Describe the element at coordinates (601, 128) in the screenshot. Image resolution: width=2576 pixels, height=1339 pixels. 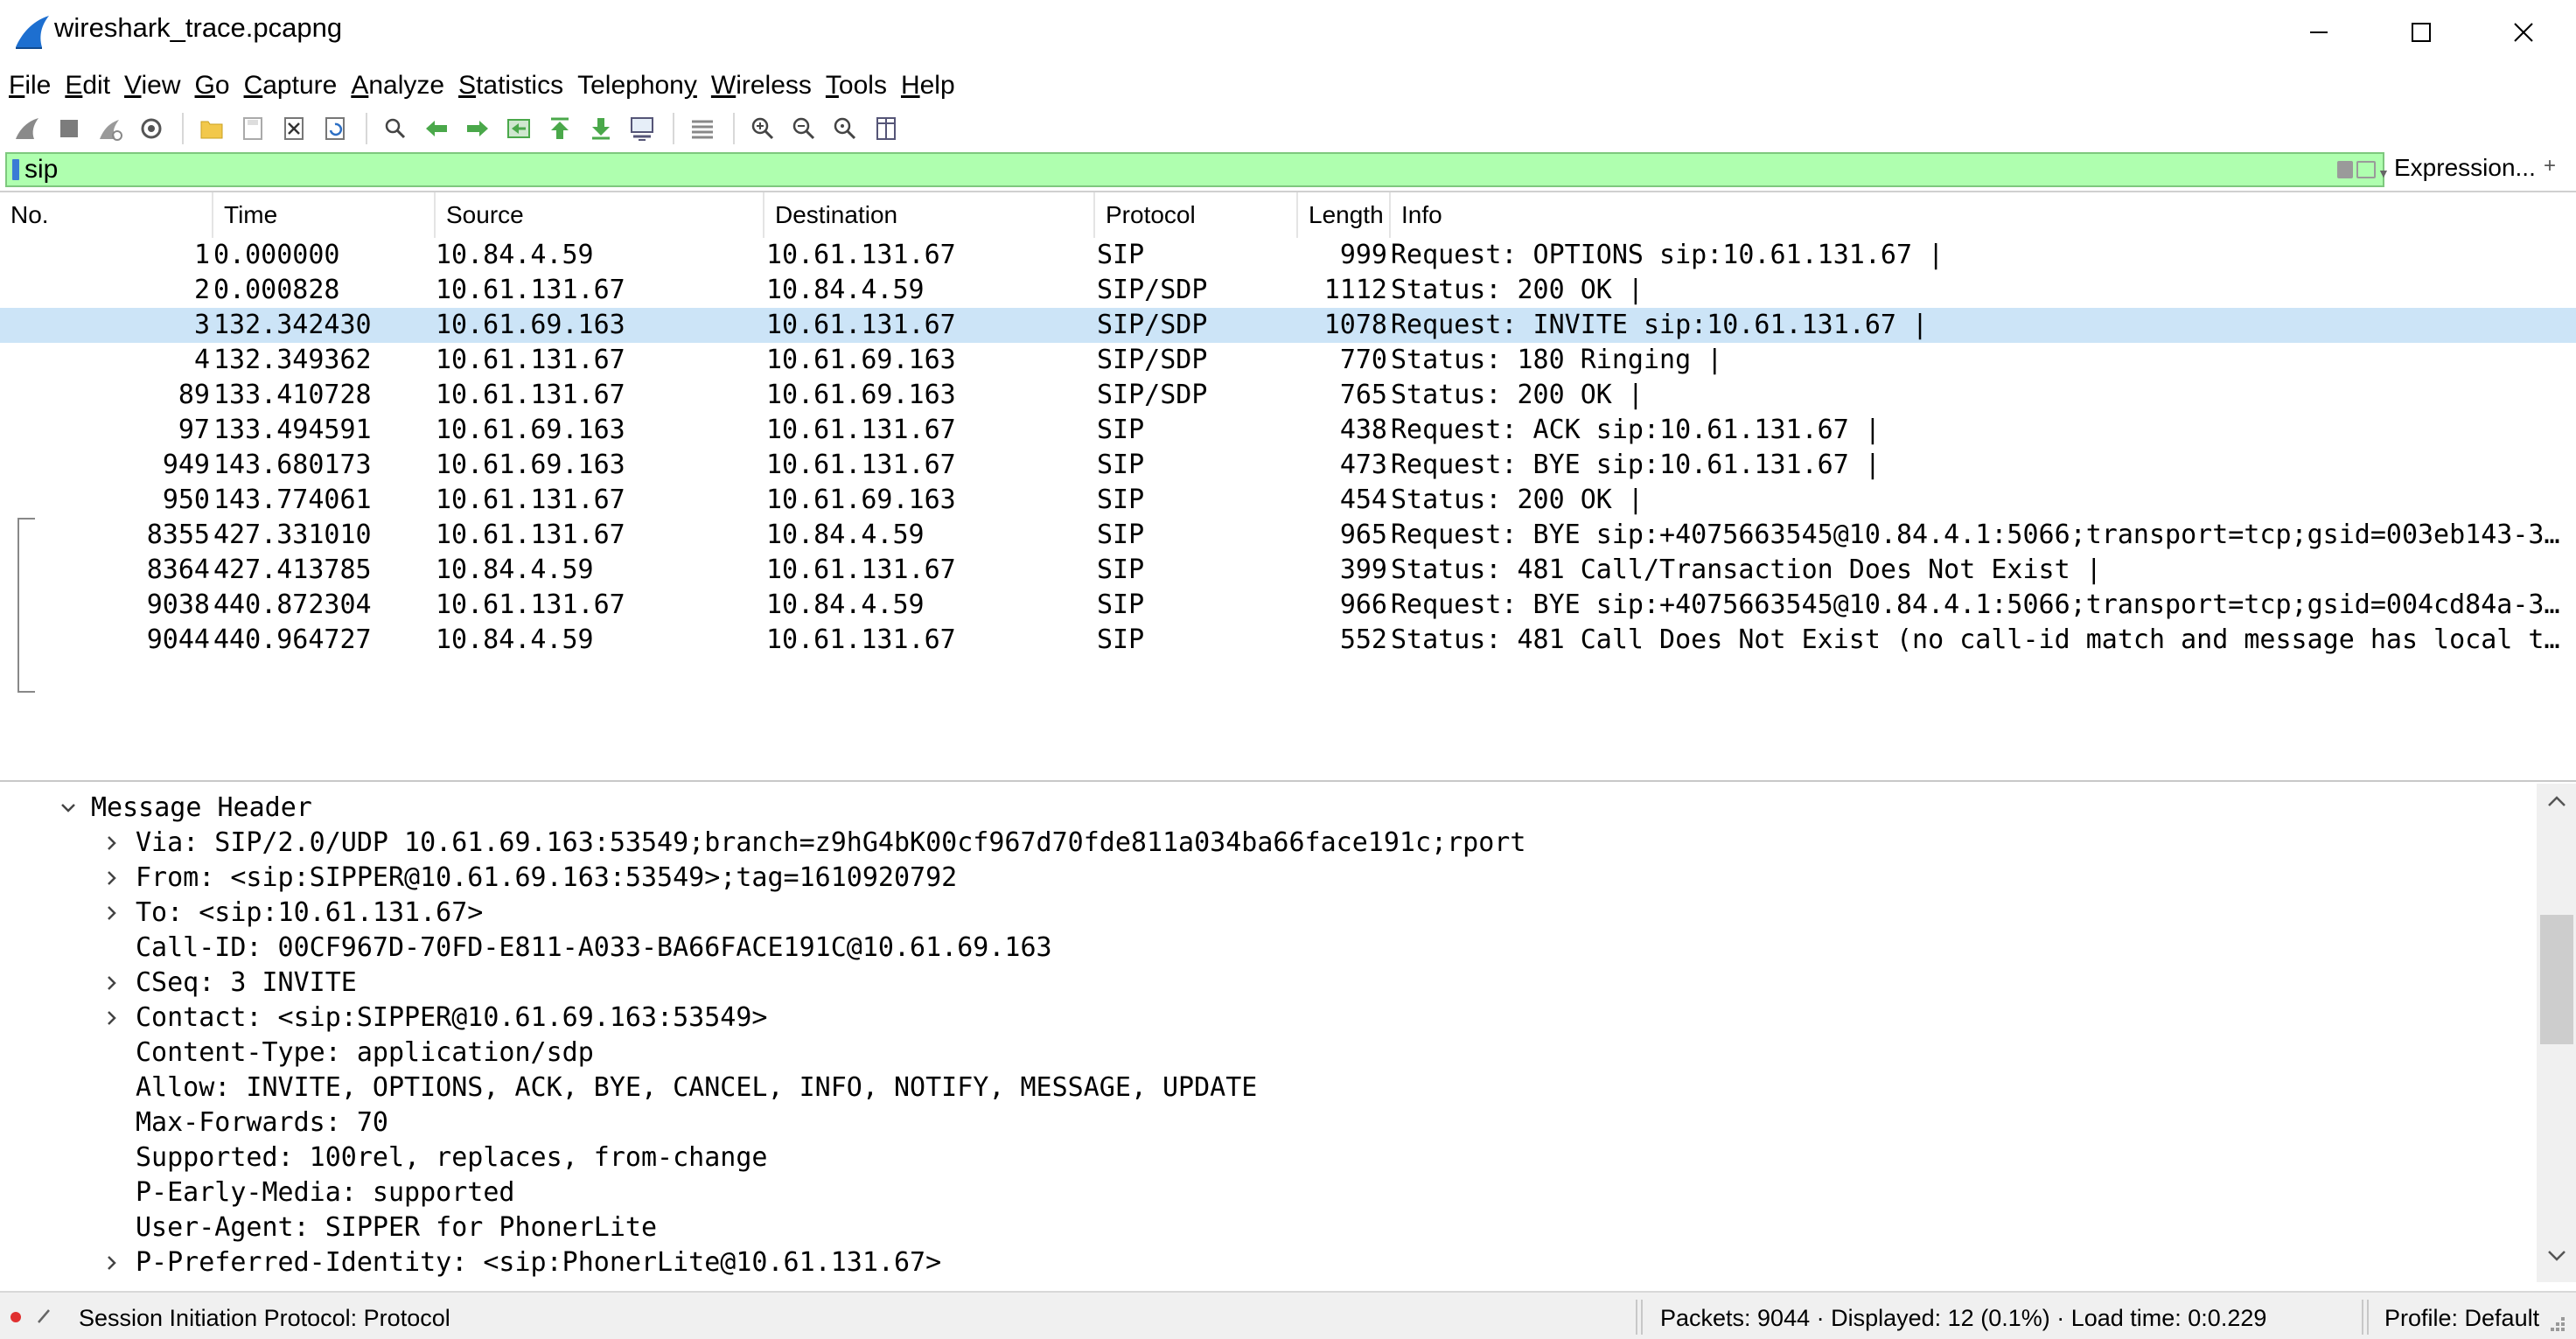
I see `go-last-icon` at that location.